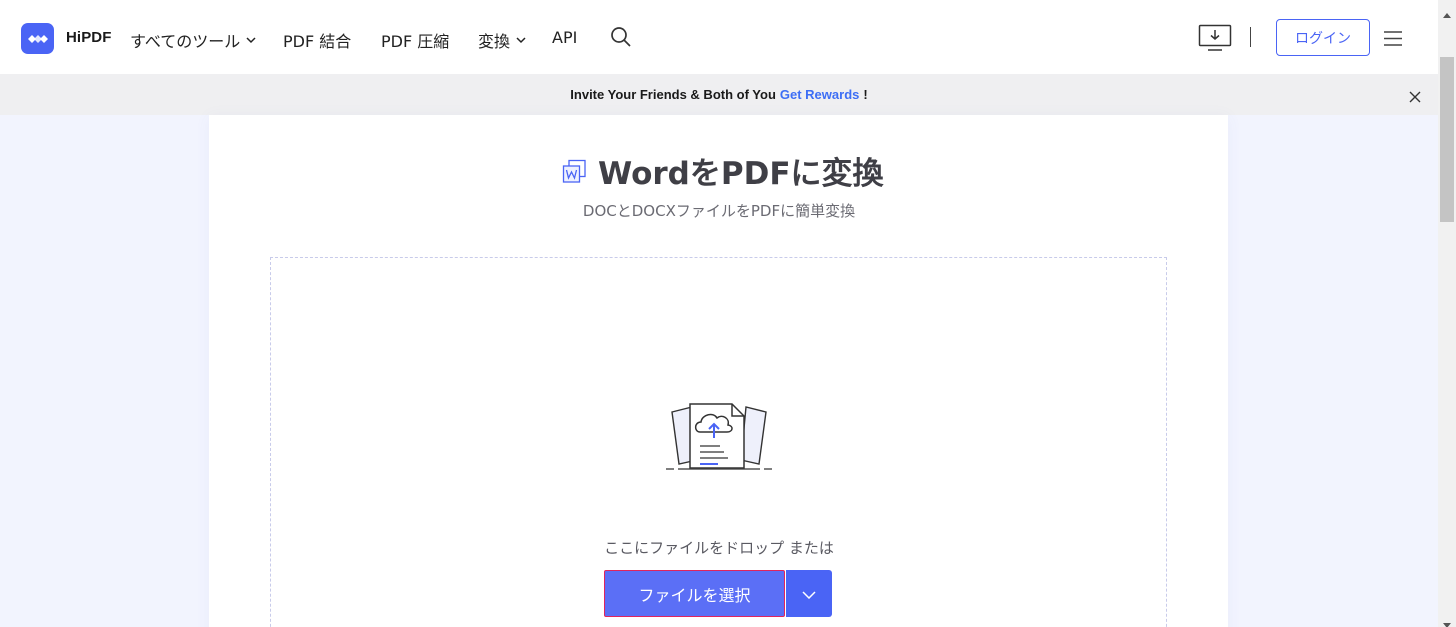 This screenshot has height=627, width=1456. I want to click on cloud-upload-illustration, so click(719, 437).